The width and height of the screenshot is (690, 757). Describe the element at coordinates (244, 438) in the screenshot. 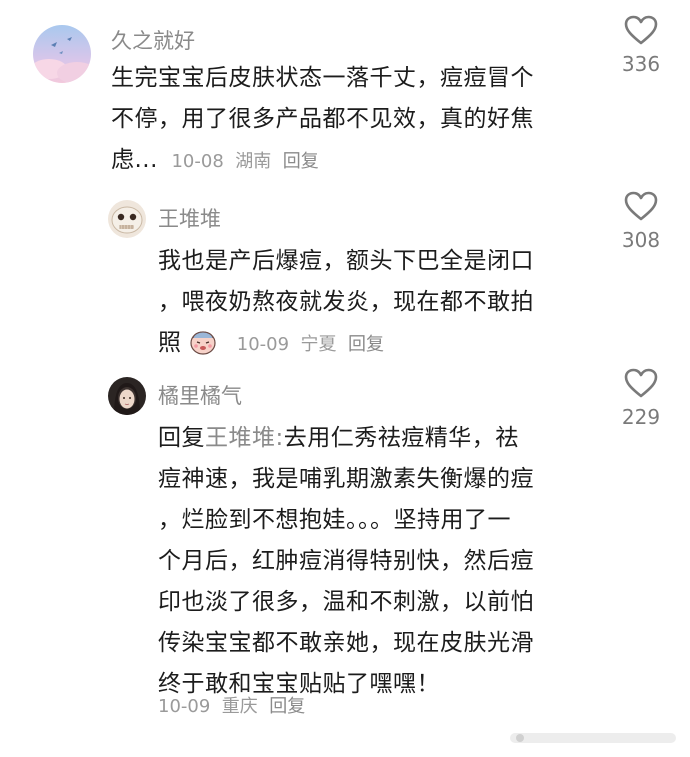

I see `mention-link: 王堆堆:` at that location.